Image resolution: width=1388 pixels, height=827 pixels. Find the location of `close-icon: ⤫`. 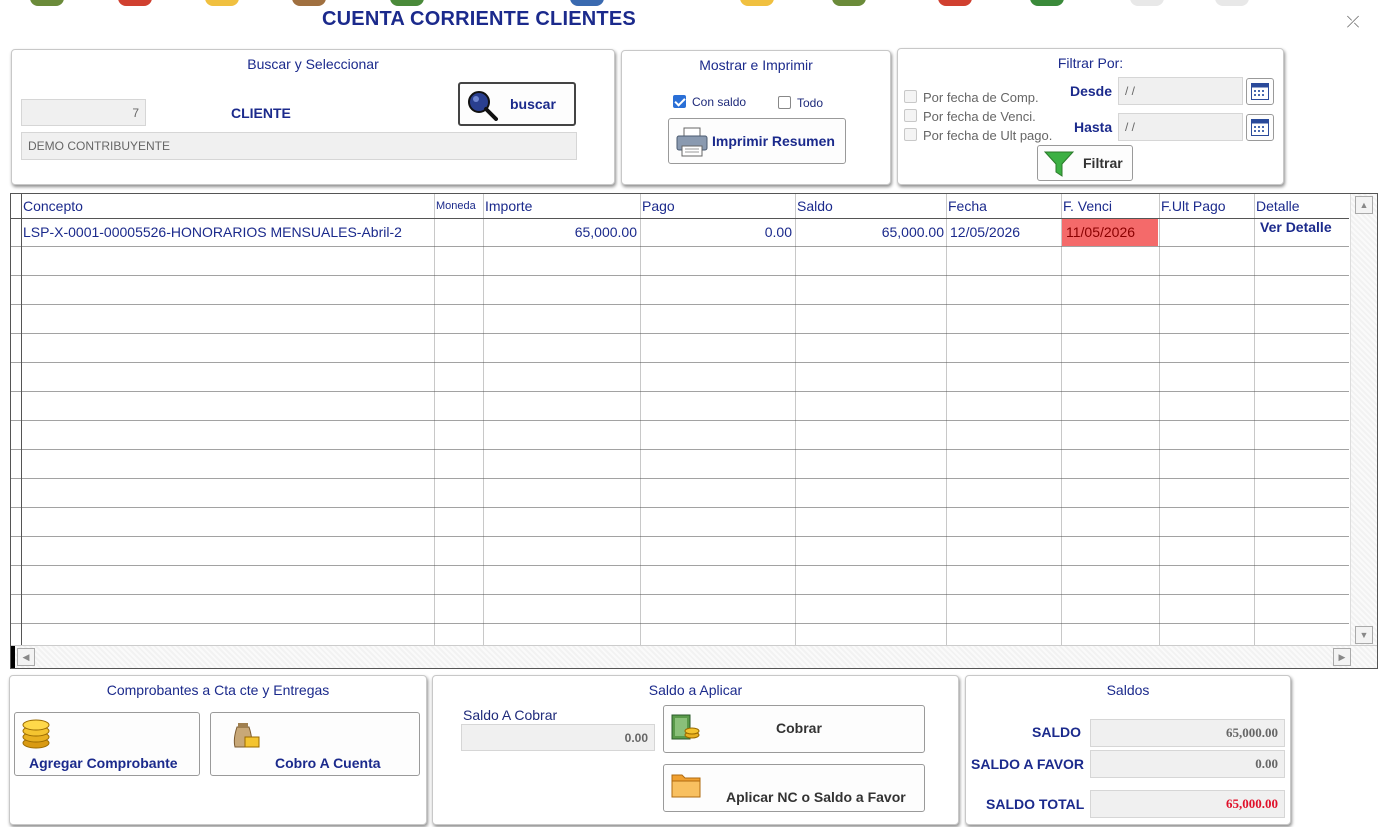

close-icon: ⤫ is located at coordinates (1353, 23).